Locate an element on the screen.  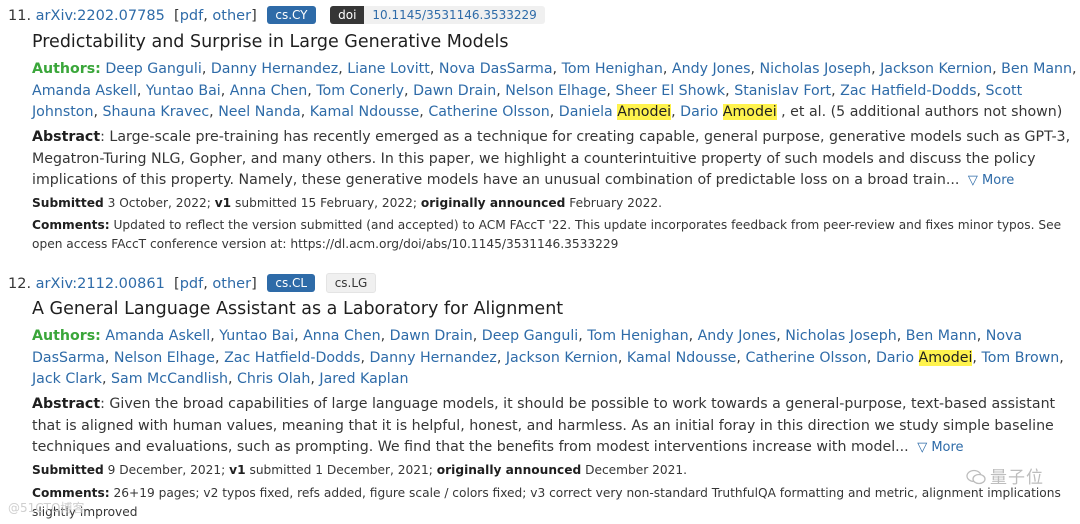
wechat-icon is located at coordinates (976, 477).